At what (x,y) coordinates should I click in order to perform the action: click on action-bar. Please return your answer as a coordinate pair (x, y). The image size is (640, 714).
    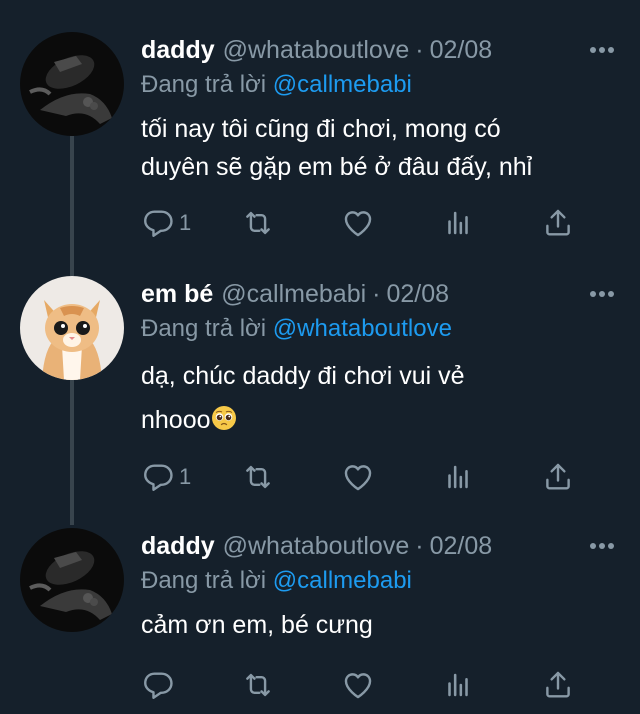
    Looking at the image, I should click on (361, 685).